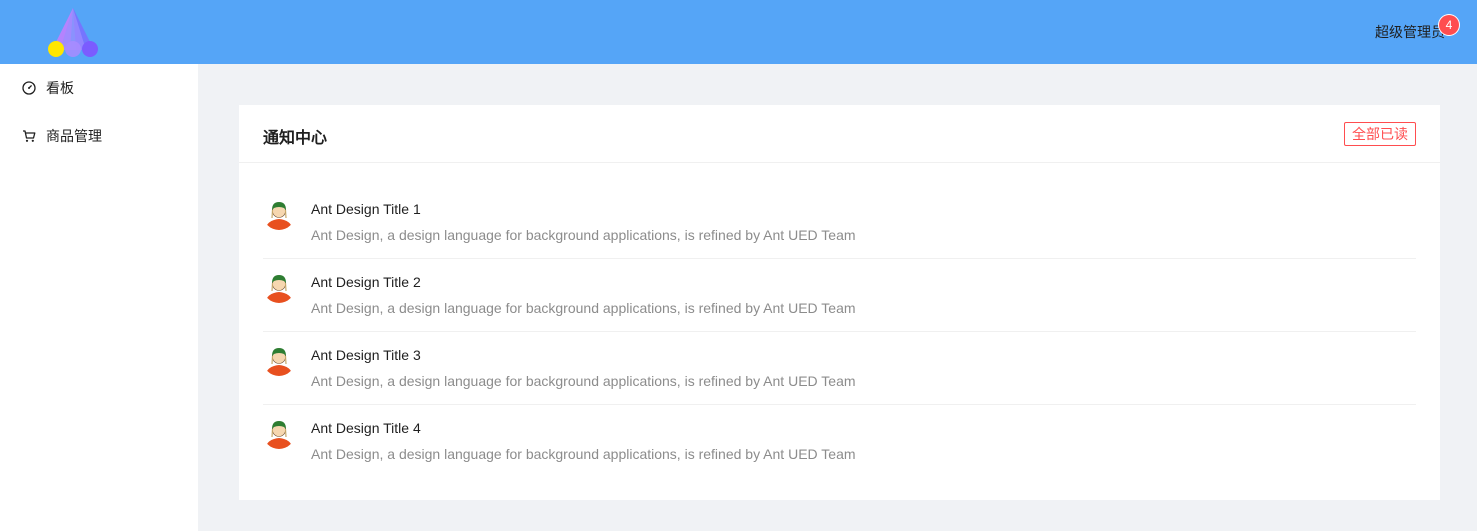 The image size is (1477, 531). I want to click on user-name: 超级管理员, so click(1410, 32).